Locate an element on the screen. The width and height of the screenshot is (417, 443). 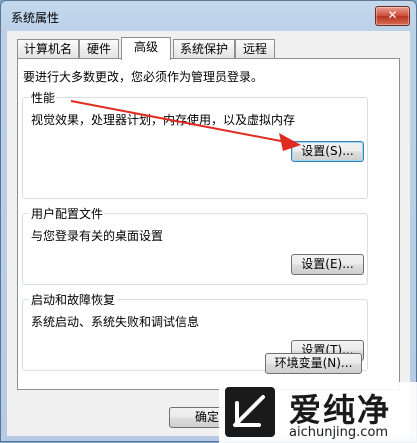
tab-remote: 远程 is located at coordinates (255, 49).